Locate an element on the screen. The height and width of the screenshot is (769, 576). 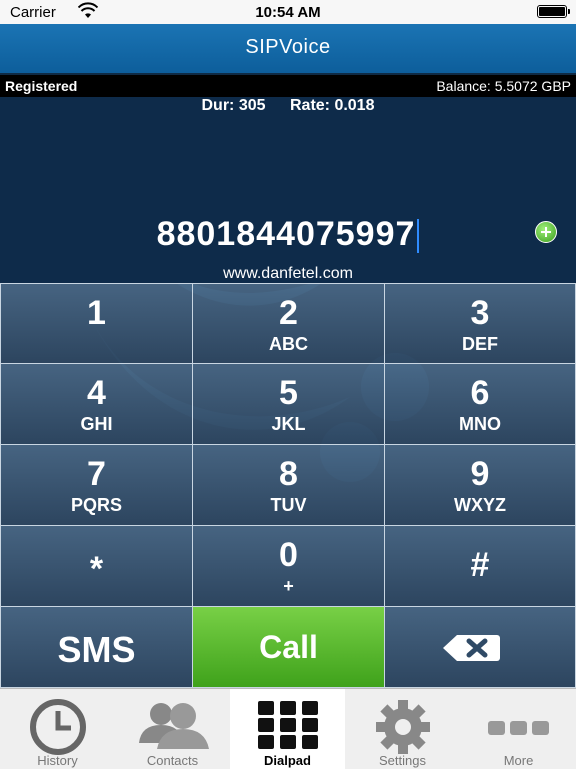
dialpad-icon is located at coordinates (287, 725).